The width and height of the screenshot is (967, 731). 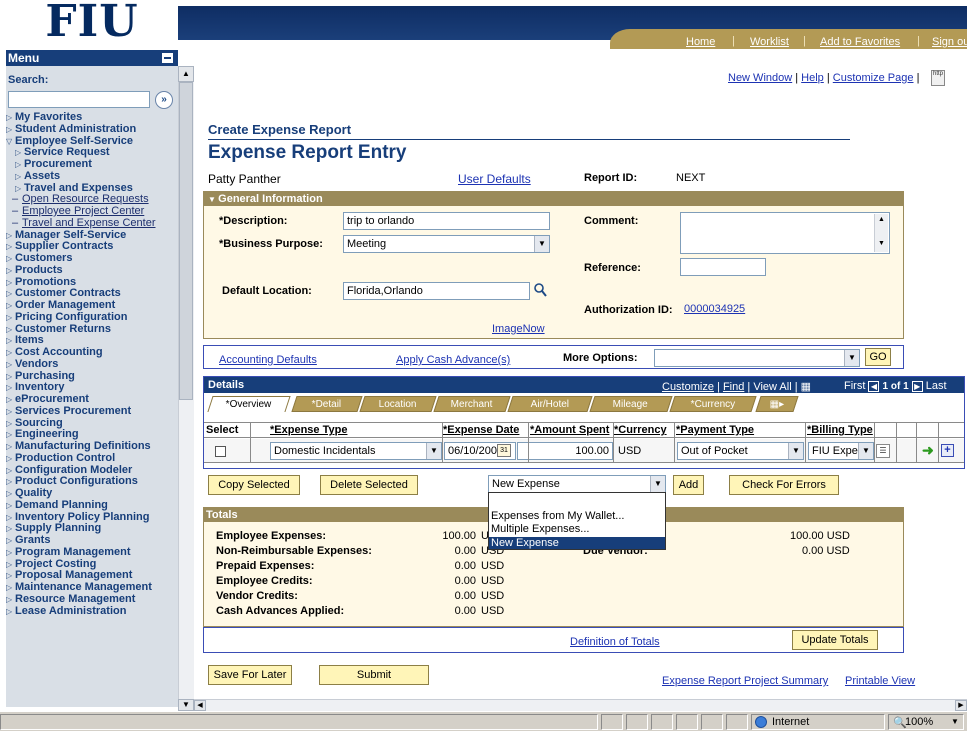 I want to click on general-information-header: ▼ General Information, so click(x=553, y=199).